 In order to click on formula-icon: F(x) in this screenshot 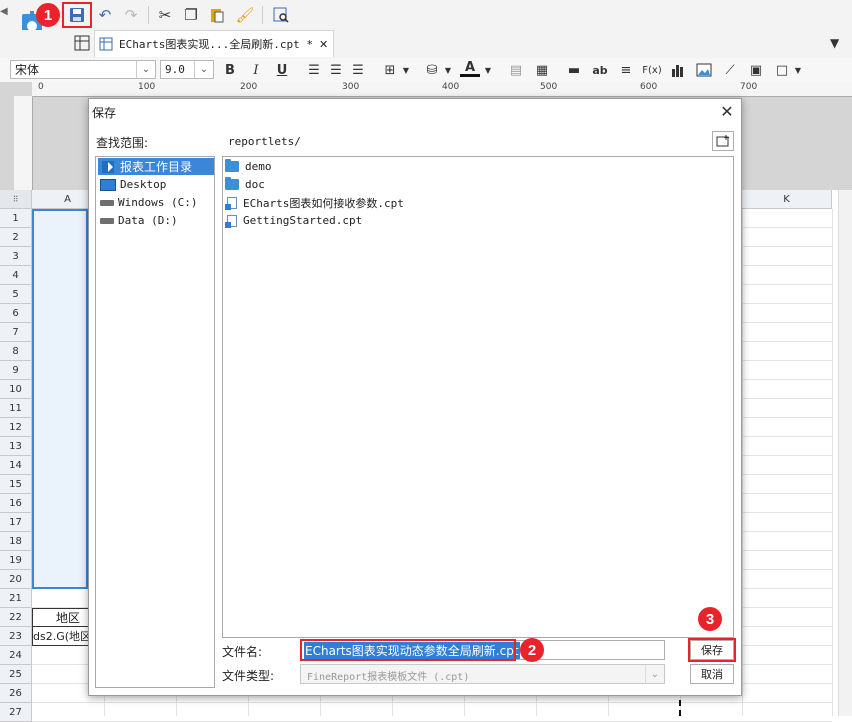, I will do `click(652, 70)`.